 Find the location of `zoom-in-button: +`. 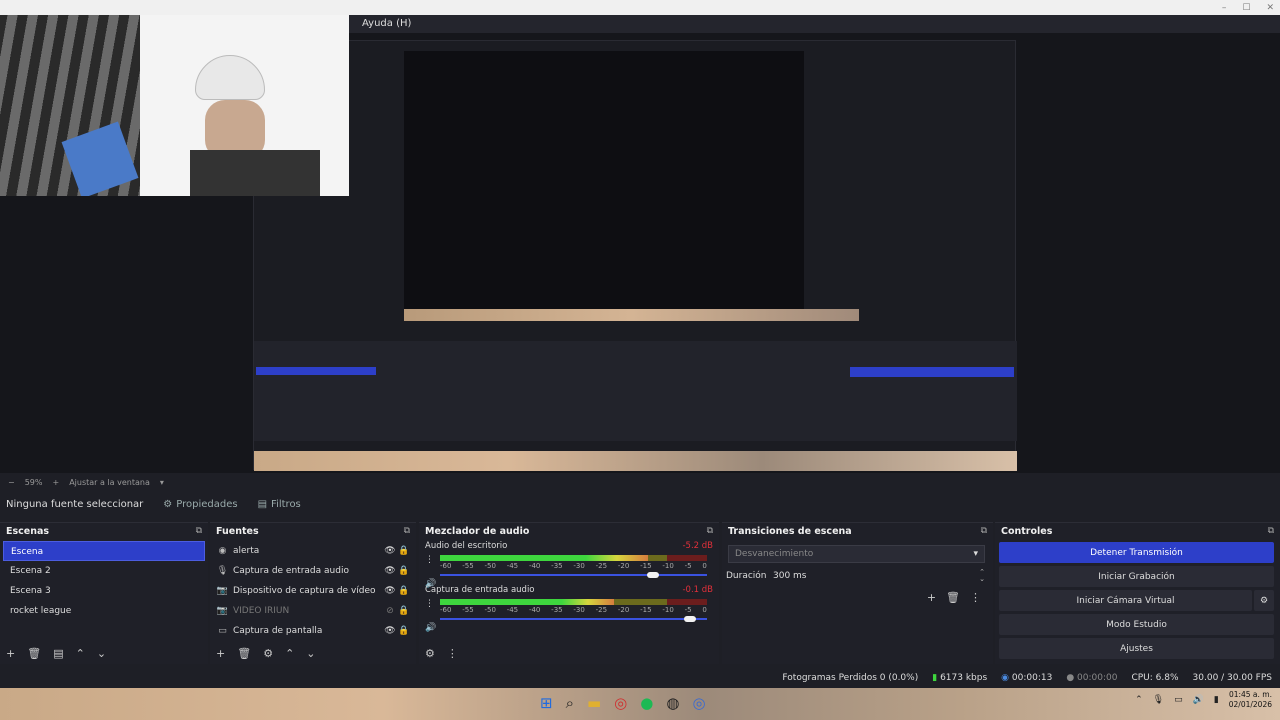

zoom-in-button: + is located at coordinates (55, 482).